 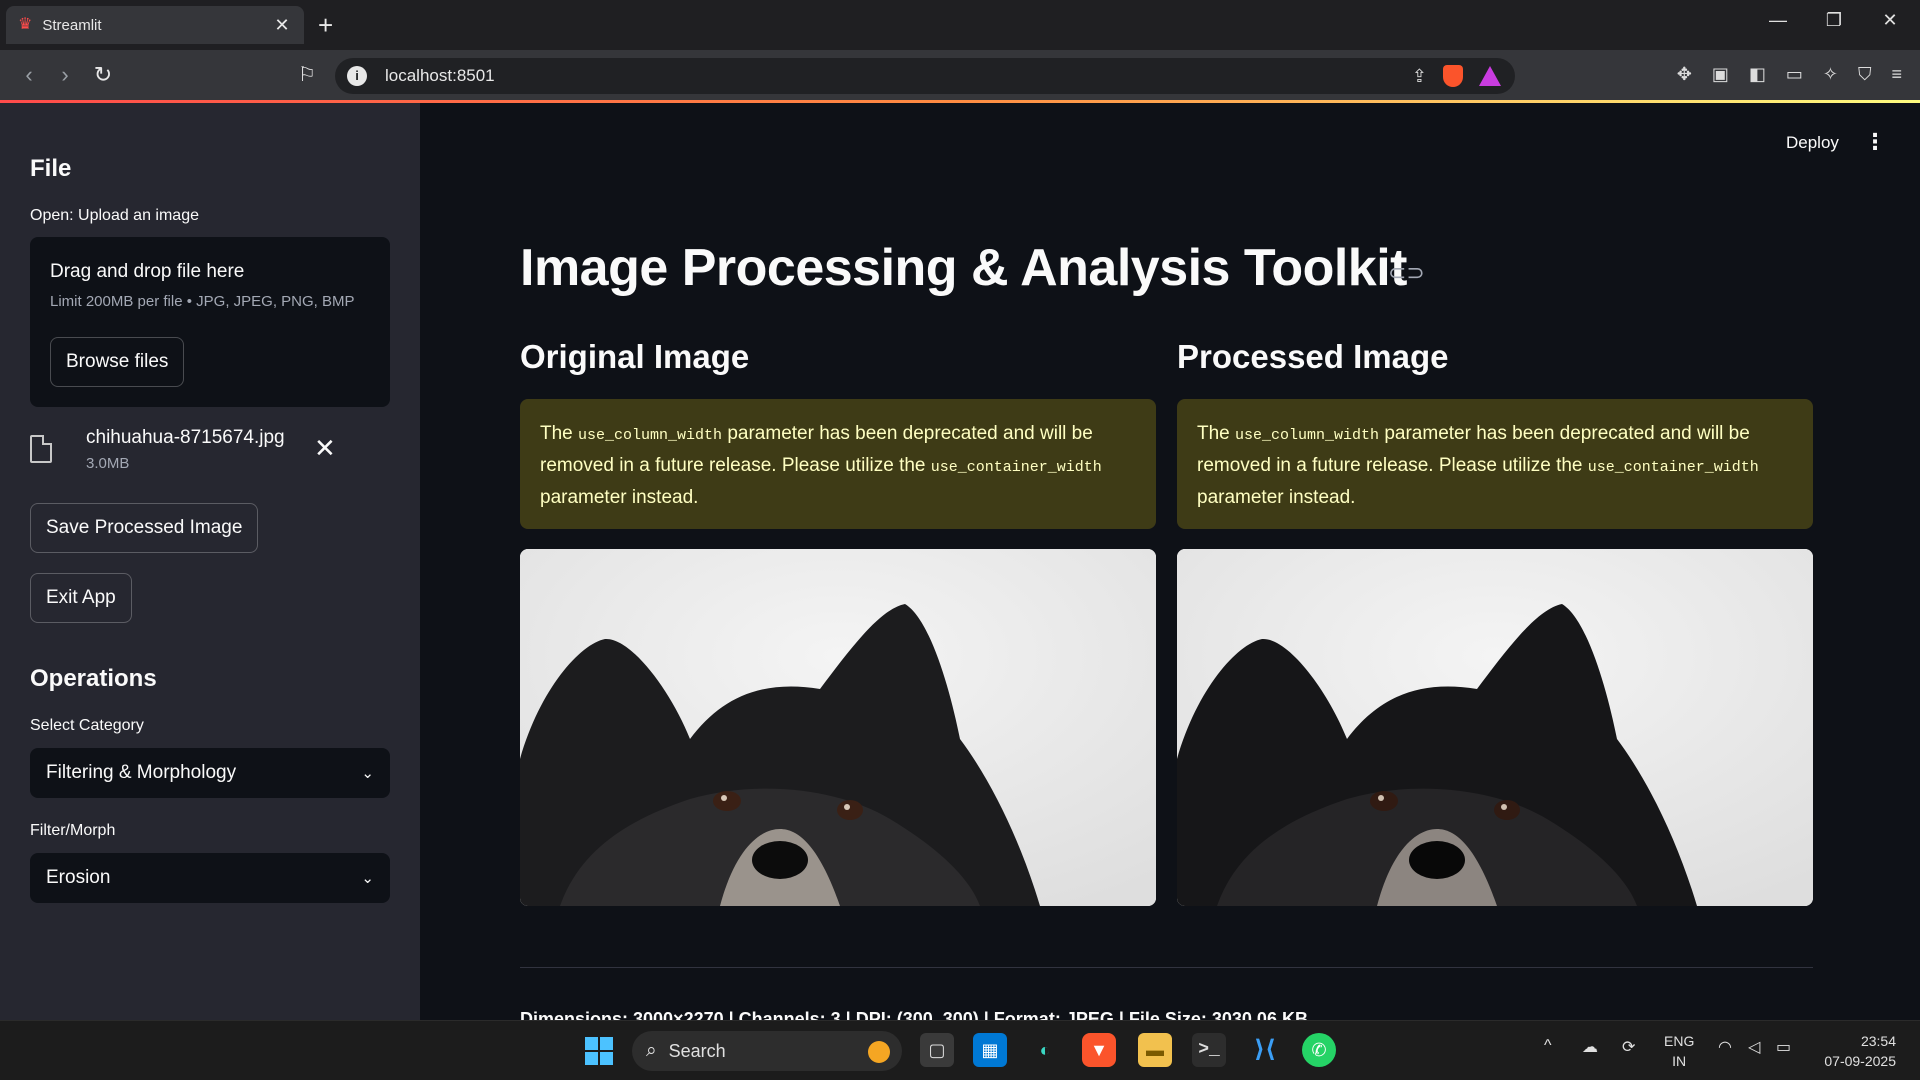 What do you see at coordinates (147, 271) in the screenshot?
I see `dropzone-title: Drag and drop file here` at bounding box center [147, 271].